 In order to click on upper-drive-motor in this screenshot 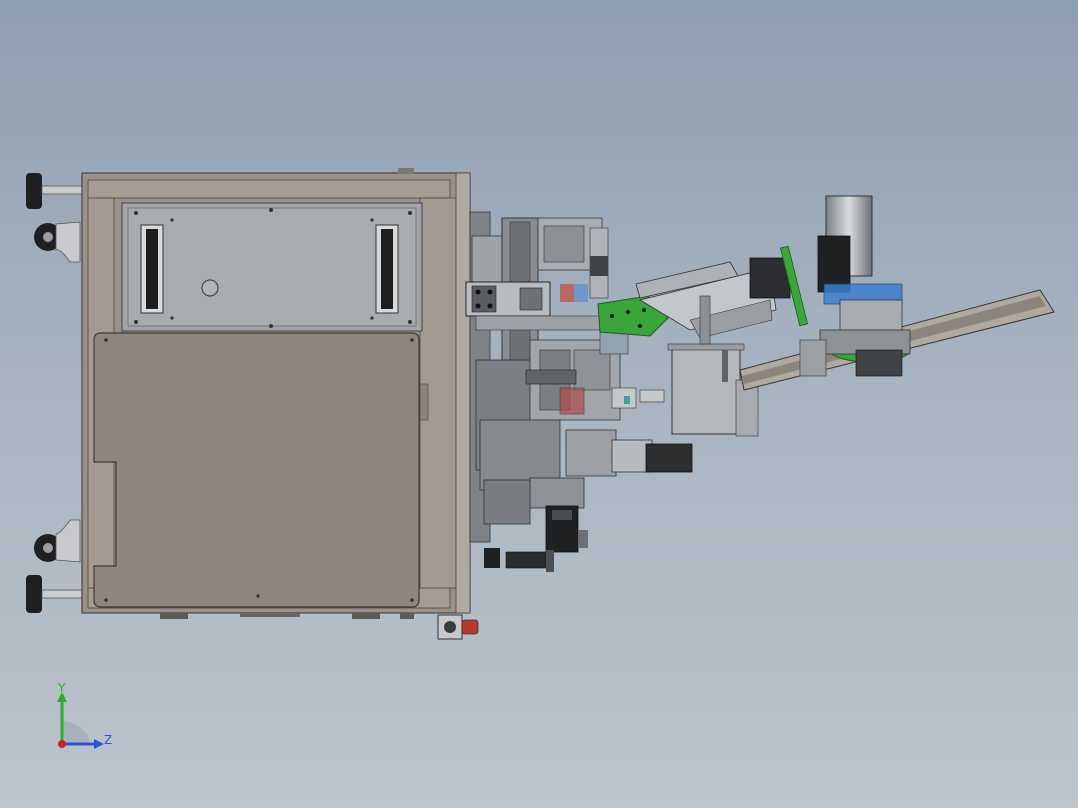, I will do `click(845, 286)`.